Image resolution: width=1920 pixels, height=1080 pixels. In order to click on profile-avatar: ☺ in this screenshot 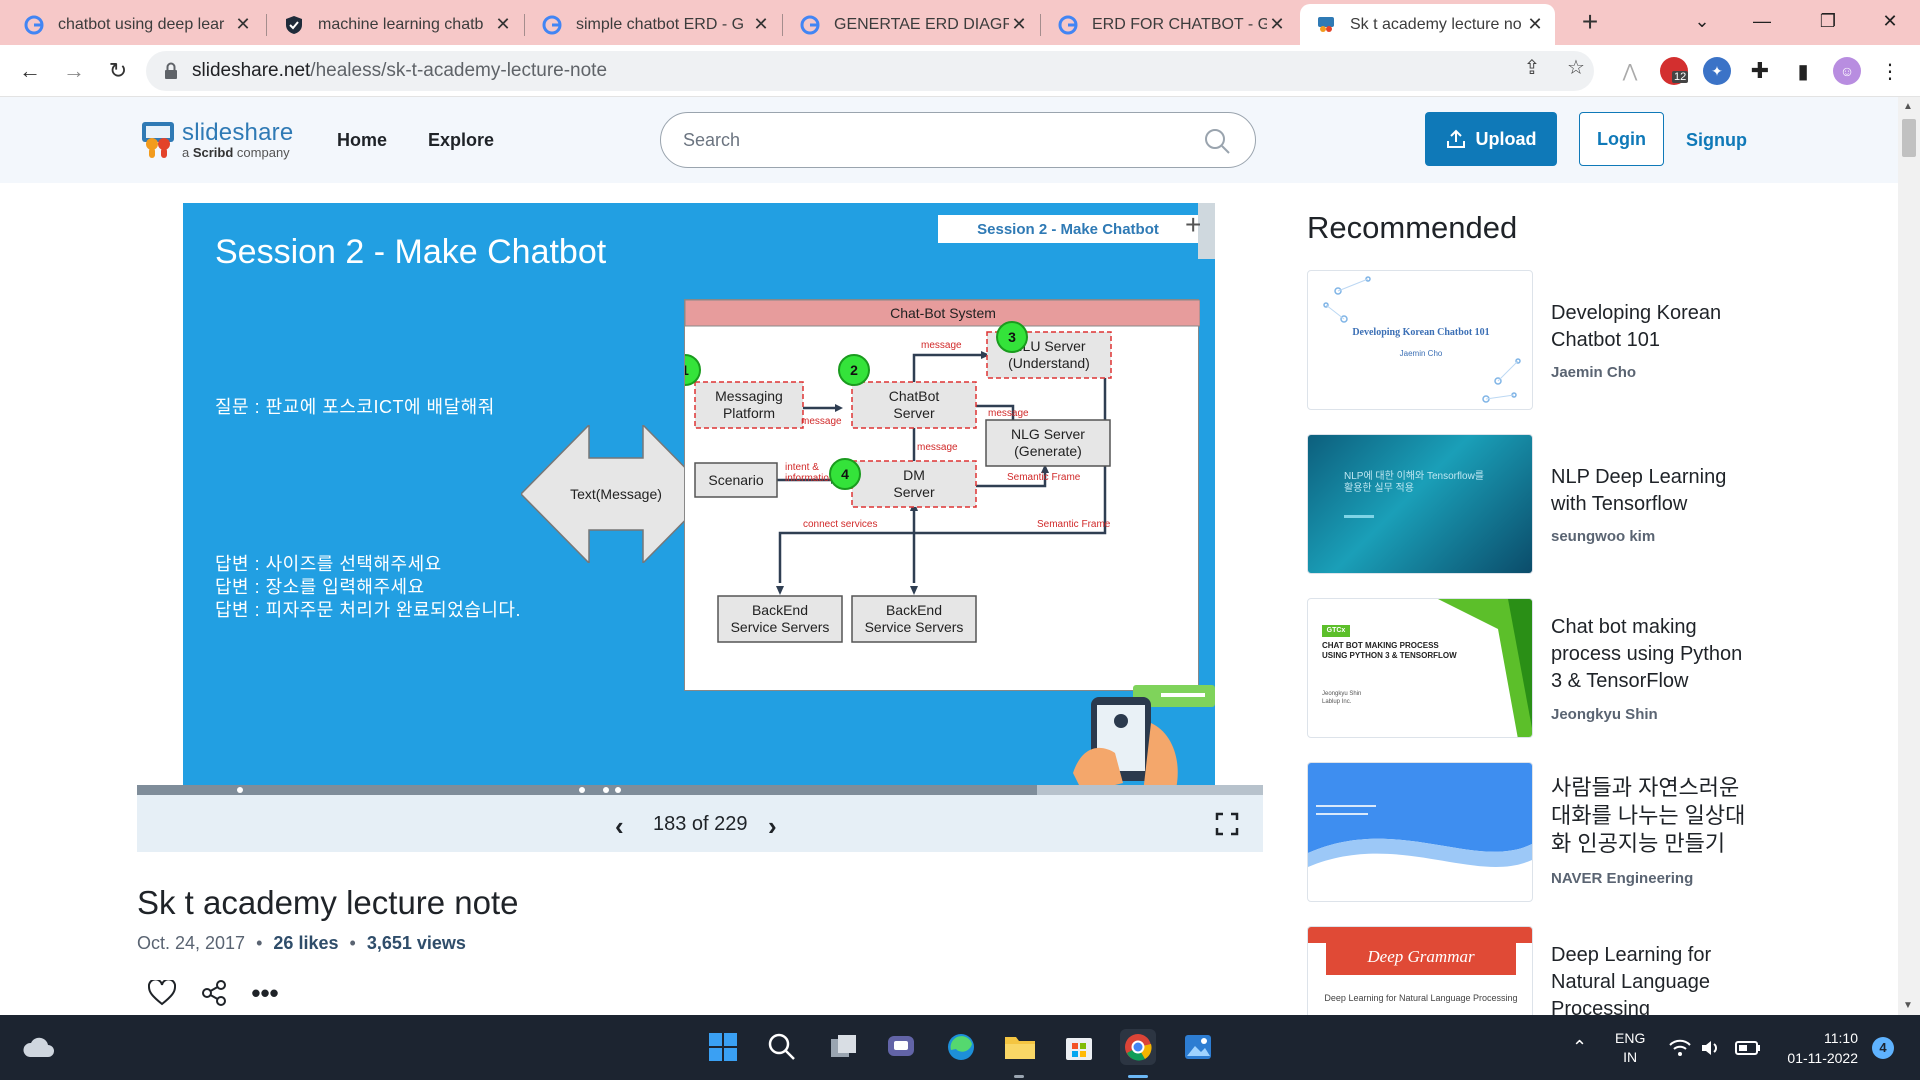, I will do `click(1847, 71)`.